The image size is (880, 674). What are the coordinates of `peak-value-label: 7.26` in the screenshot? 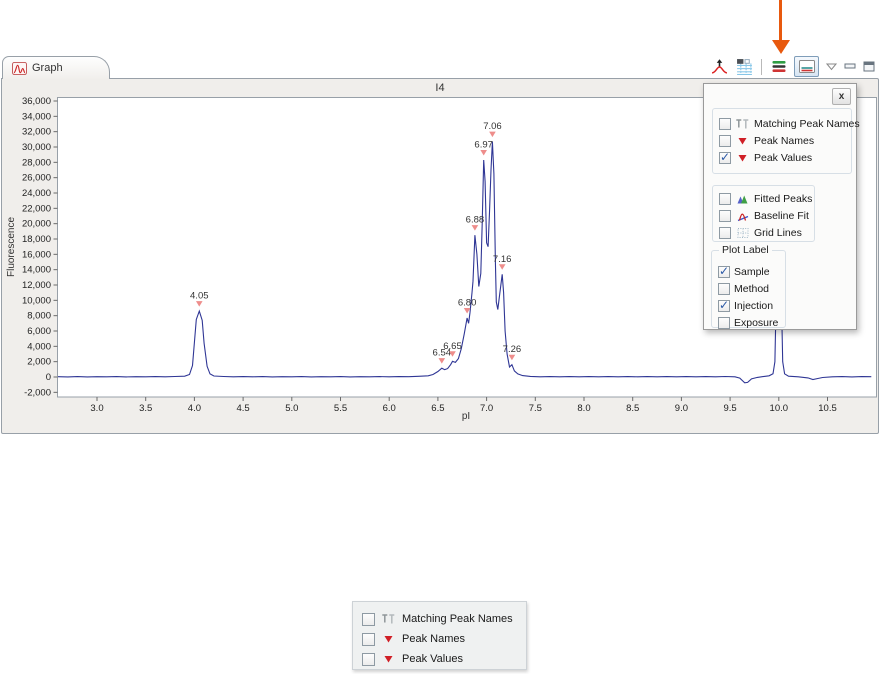 It's located at (512, 349).